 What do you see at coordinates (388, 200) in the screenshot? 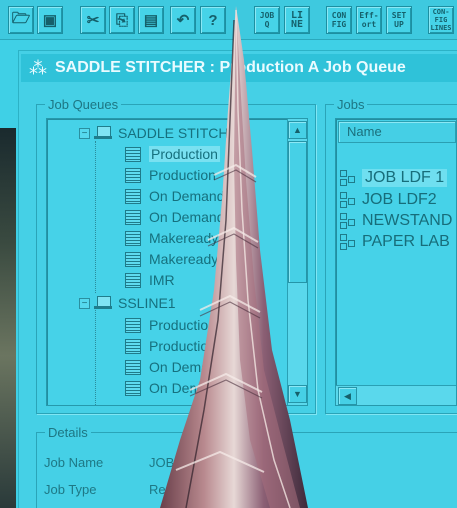
I see `job-item: JOB LDF2` at bounding box center [388, 200].